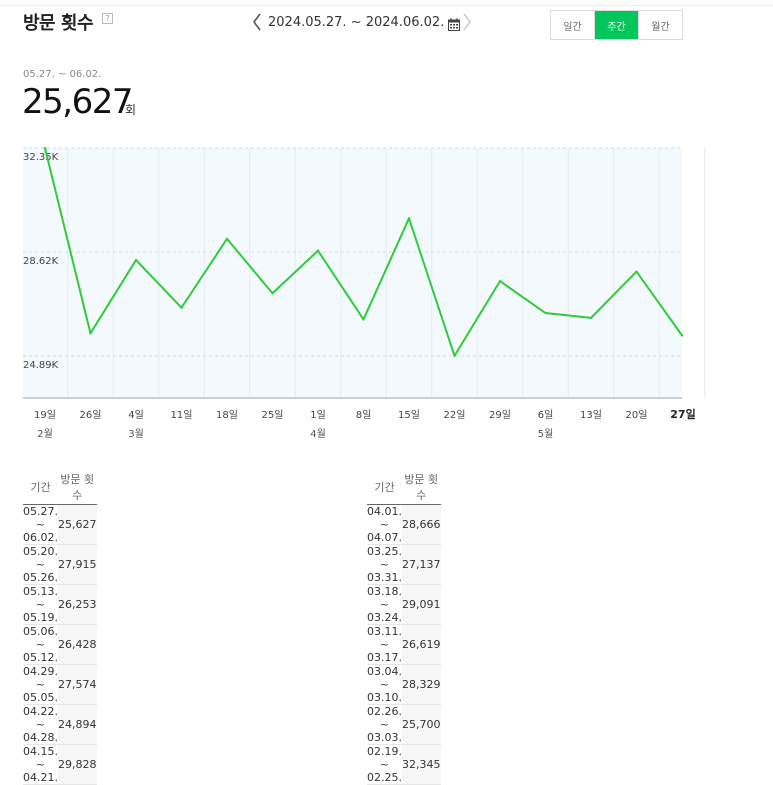 Image resolution: width=773 pixels, height=785 pixels. What do you see at coordinates (40, 604) in the screenshot?
I see `period-cell: 05.13. ~ 05.19.` at bounding box center [40, 604].